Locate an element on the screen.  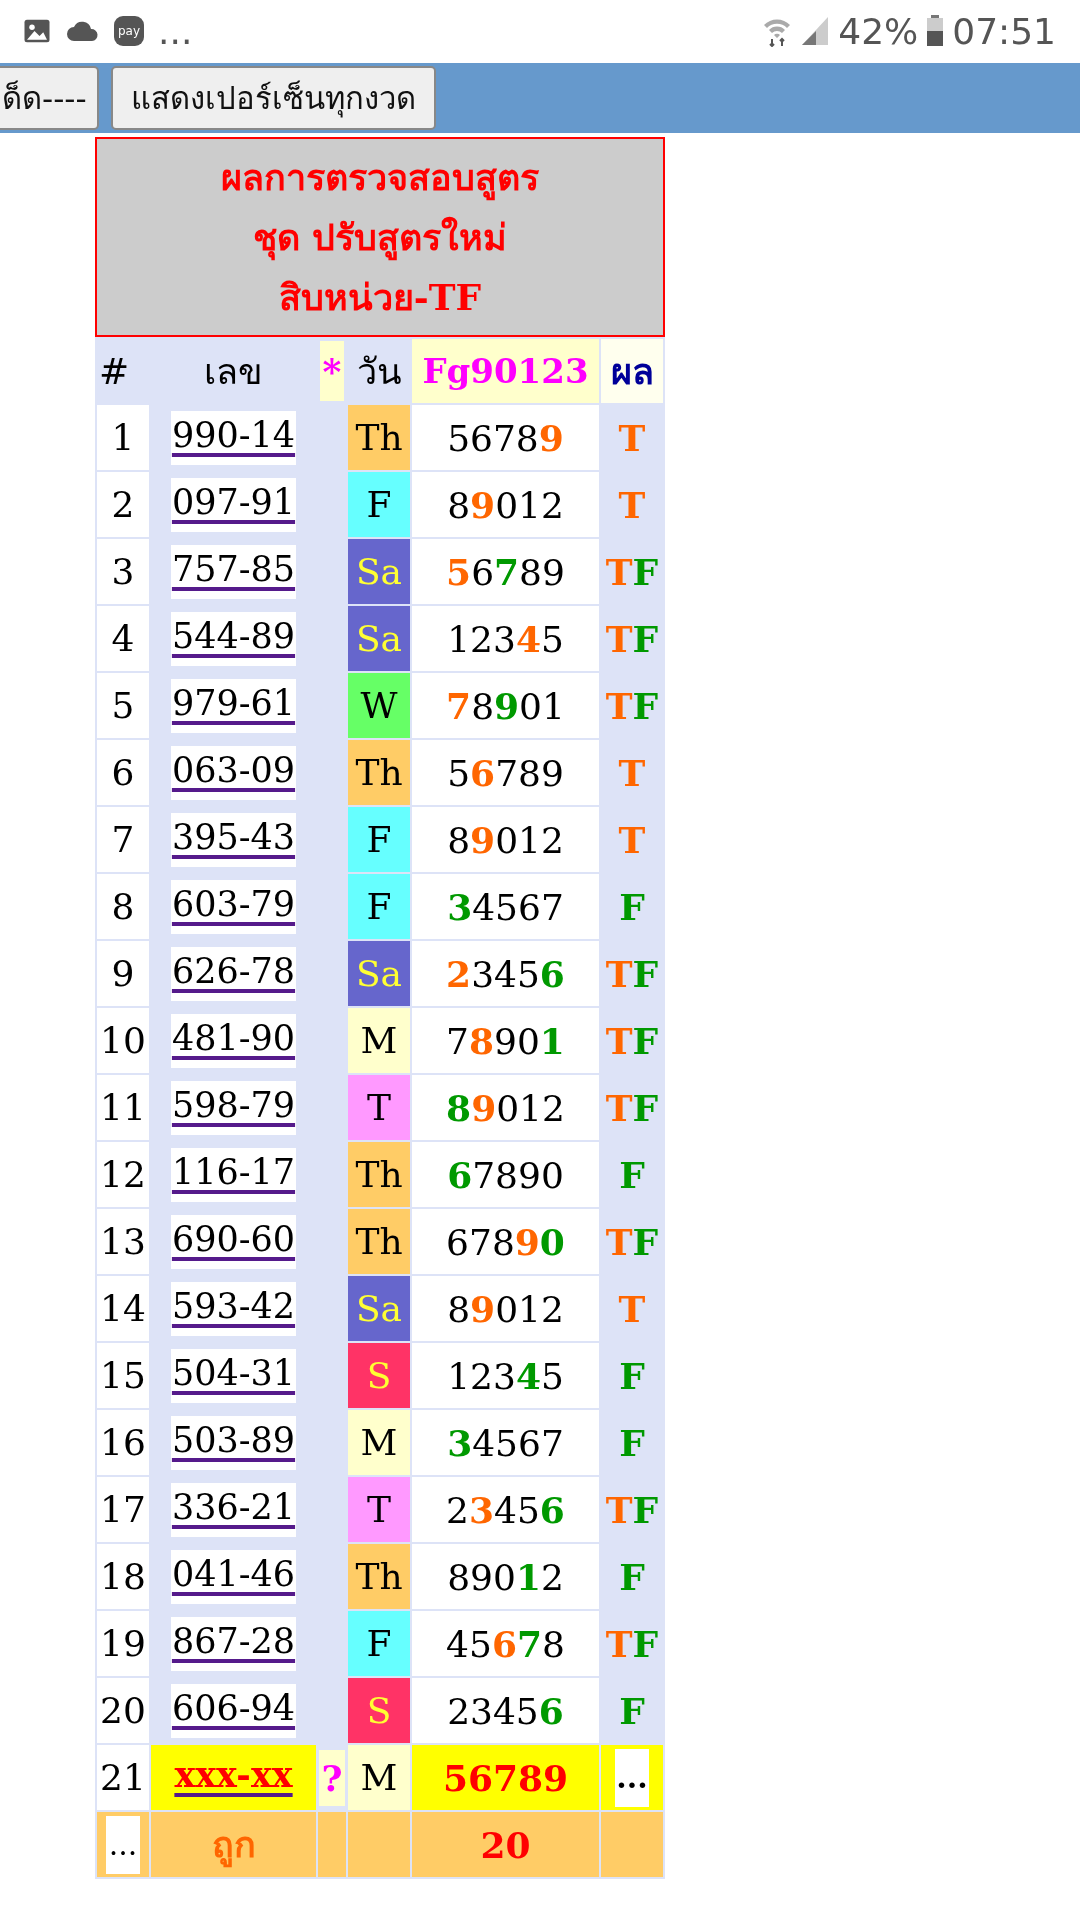
column-header: เลข is located at coordinates (233, 371).